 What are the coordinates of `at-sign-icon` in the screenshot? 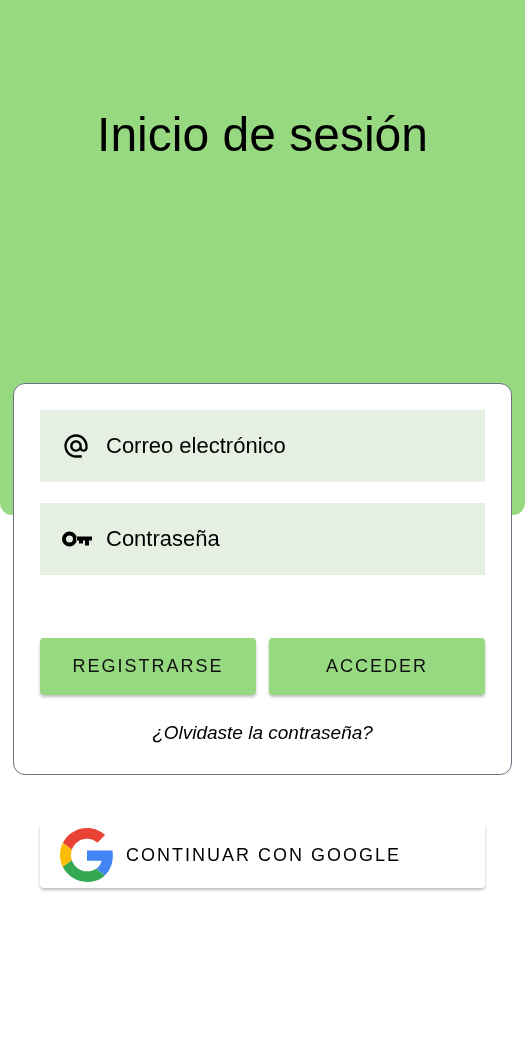 It's located at (76, 446).